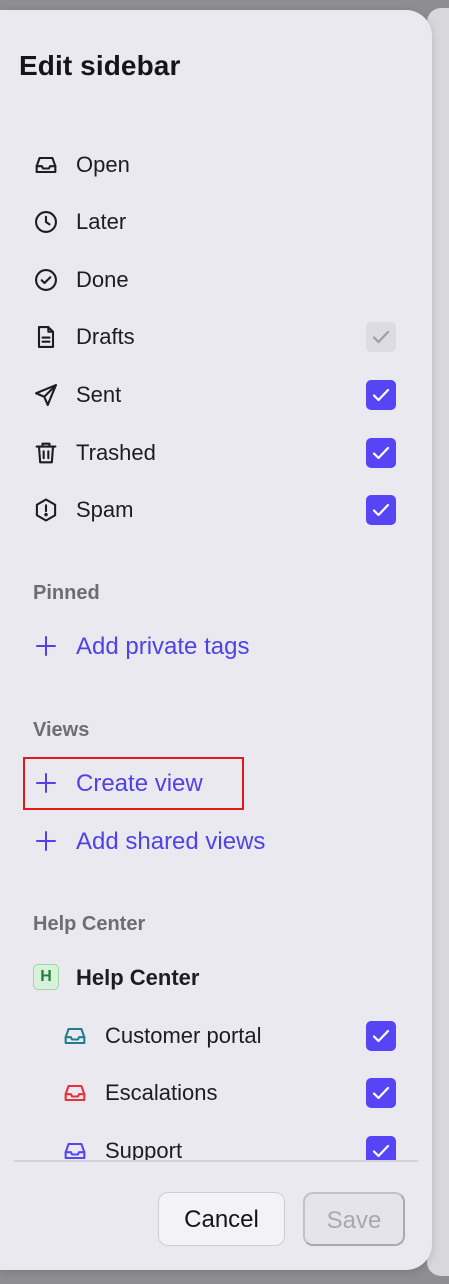 This screenshot has width=449, height=1284. I want to click on help-center-row: H Help Center, so click(216, 978).